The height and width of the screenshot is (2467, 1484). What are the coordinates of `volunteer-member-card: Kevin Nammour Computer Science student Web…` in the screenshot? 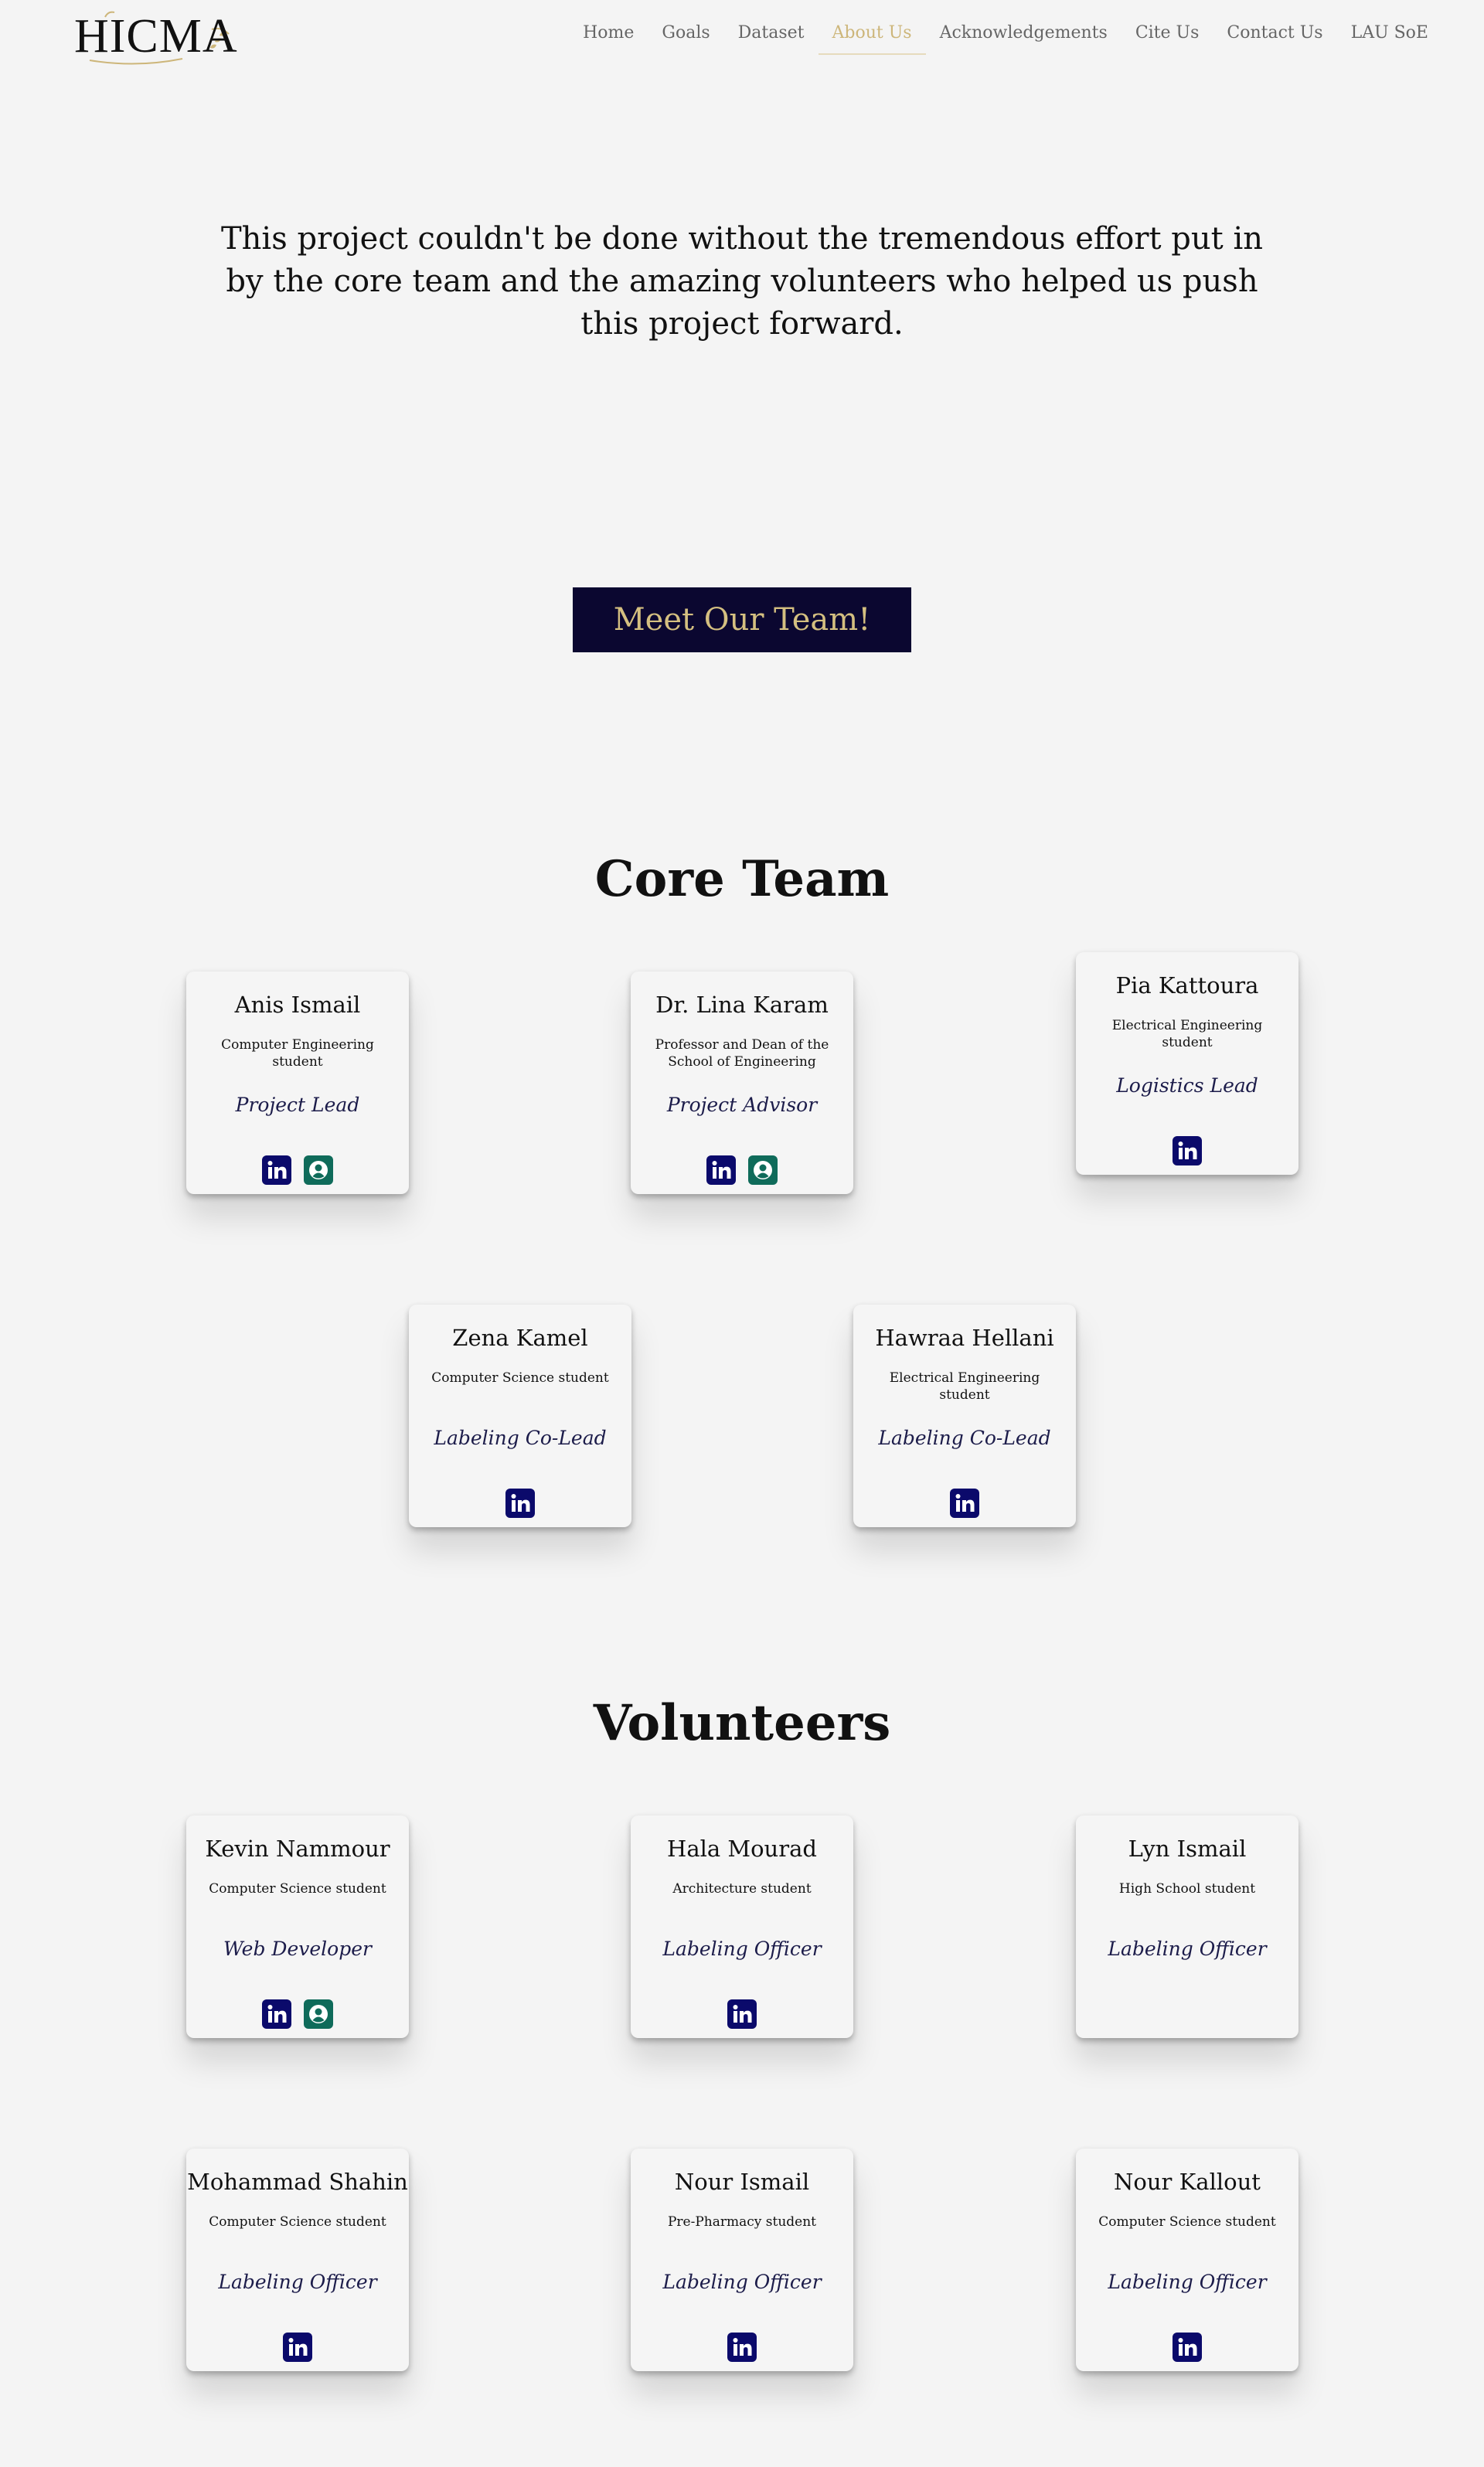 It's located at (297, 1927).